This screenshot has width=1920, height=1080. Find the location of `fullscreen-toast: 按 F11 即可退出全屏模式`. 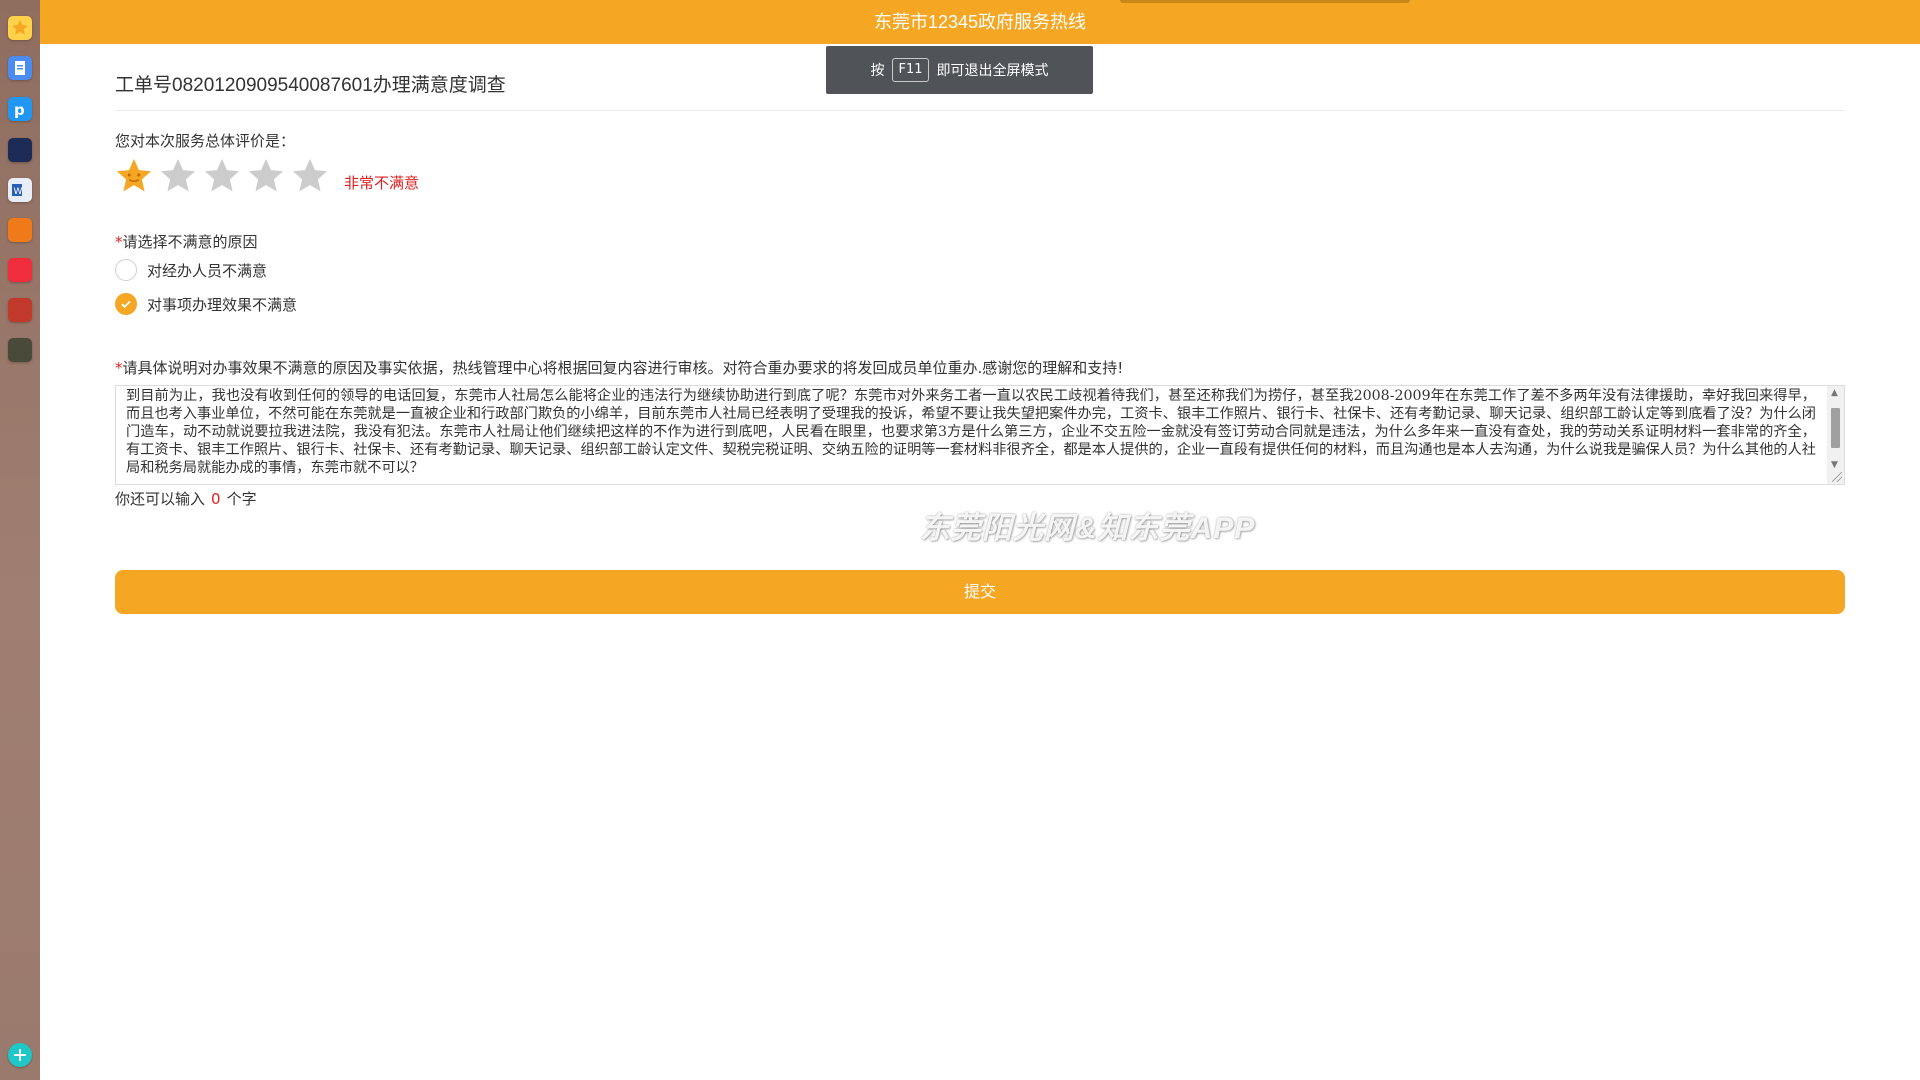

fullscreen-toast: 按 F11 即可退出全屏模式 is located at coordinates (959, 70).